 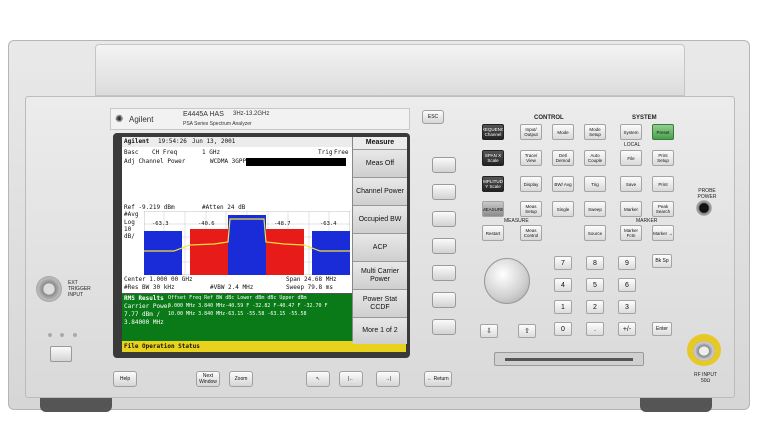 What do you see at coordinates (631, 184) in the screenshot?
I see `save-key: Save` at bounding box center [631, 184].